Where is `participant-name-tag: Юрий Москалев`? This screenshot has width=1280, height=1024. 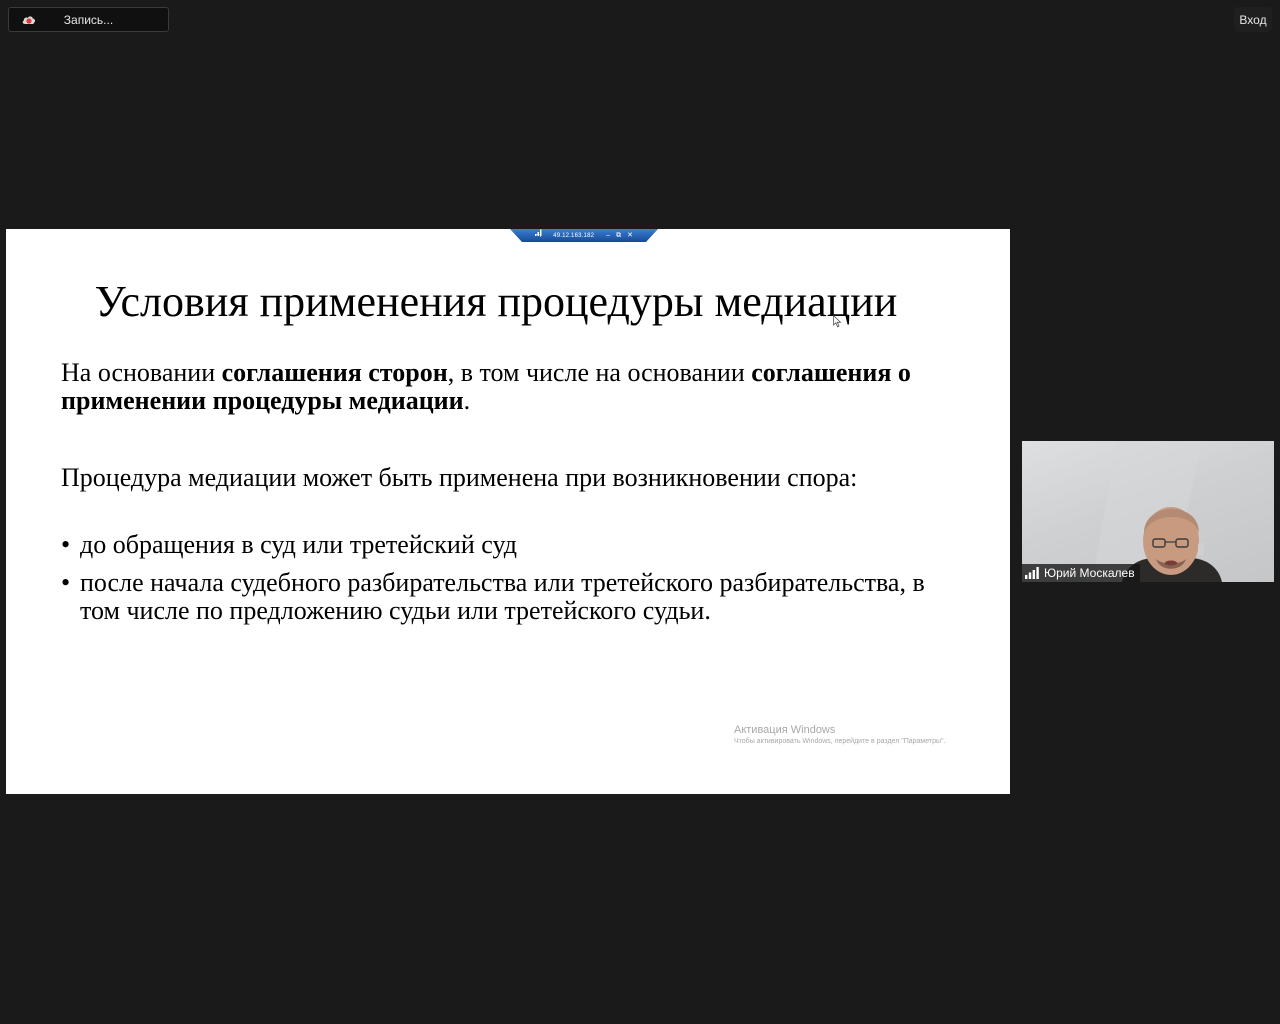 participant-name-tag: Юрий Москалев is located at coordinates (1081, 573).